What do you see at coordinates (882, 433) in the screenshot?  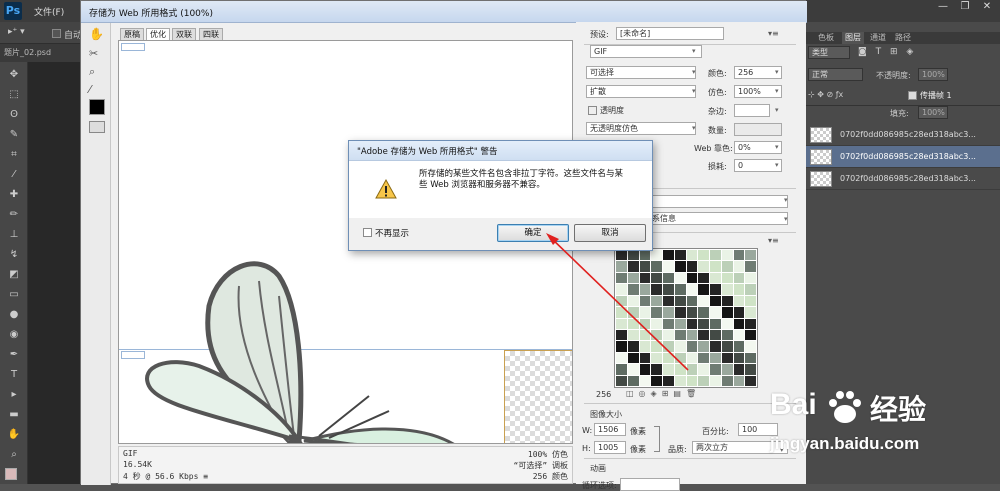 I see `baidu-watermark: Bai 经验 jingyan.baidu.com` at bounding box center [882, 433].